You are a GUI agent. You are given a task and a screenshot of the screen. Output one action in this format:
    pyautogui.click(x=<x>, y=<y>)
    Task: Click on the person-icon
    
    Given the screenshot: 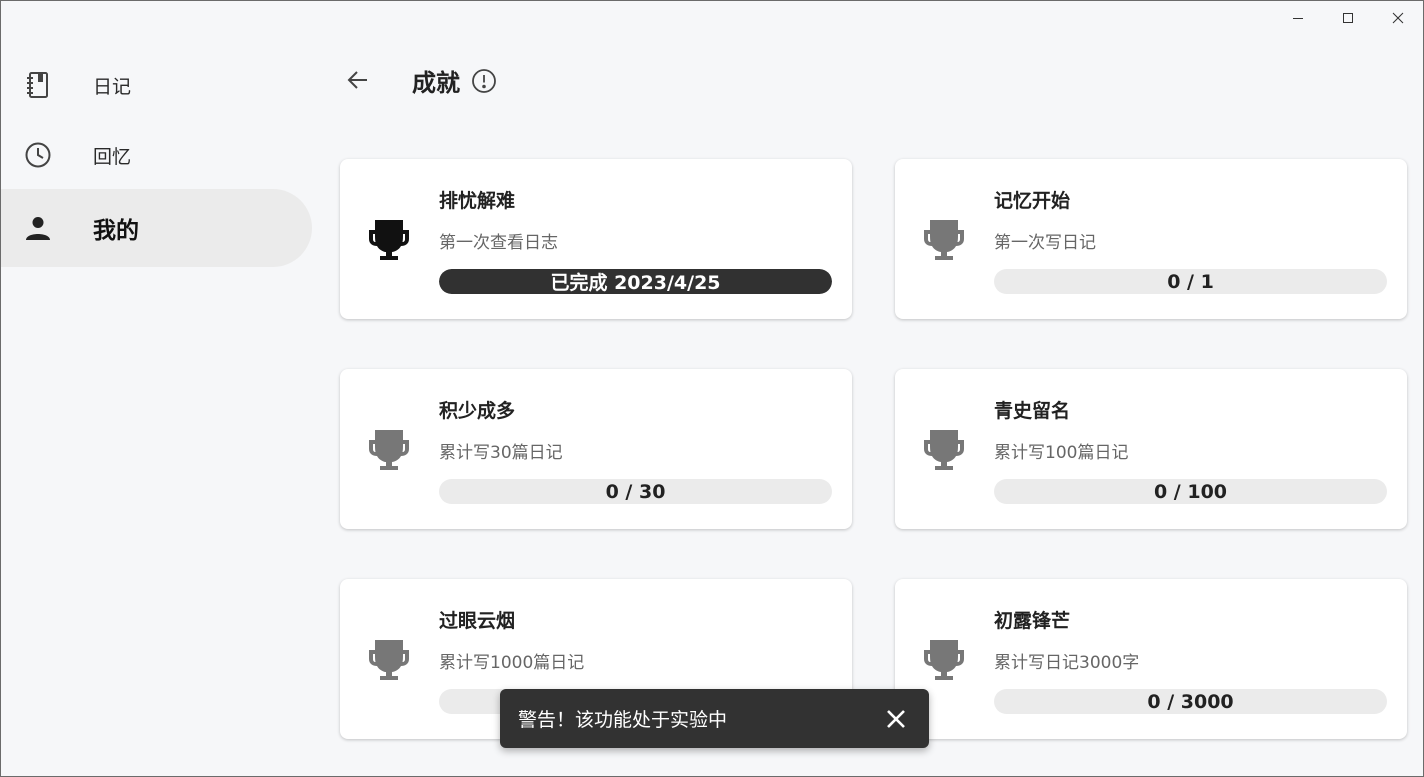 What is the action you would take?
    pyautogui.click(x=38, y=228)
    